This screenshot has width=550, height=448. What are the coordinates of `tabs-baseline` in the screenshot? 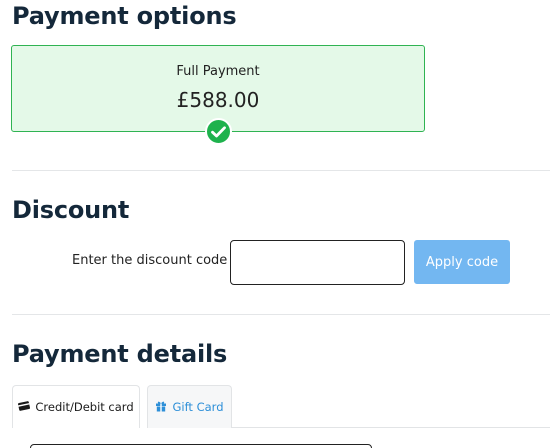 It's located at (391, 427).